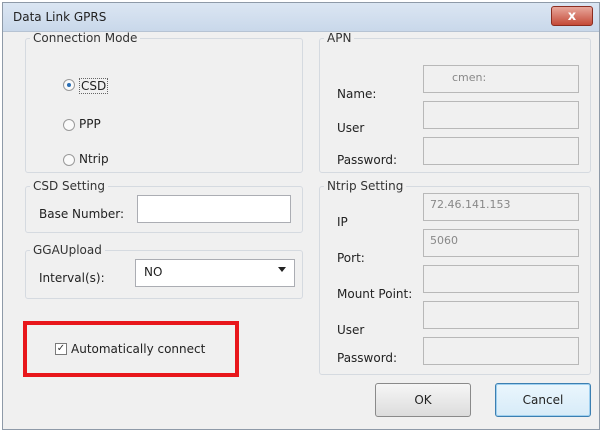  I want to click on csd-setting-legend: CSD Setting, so click(69, 186).